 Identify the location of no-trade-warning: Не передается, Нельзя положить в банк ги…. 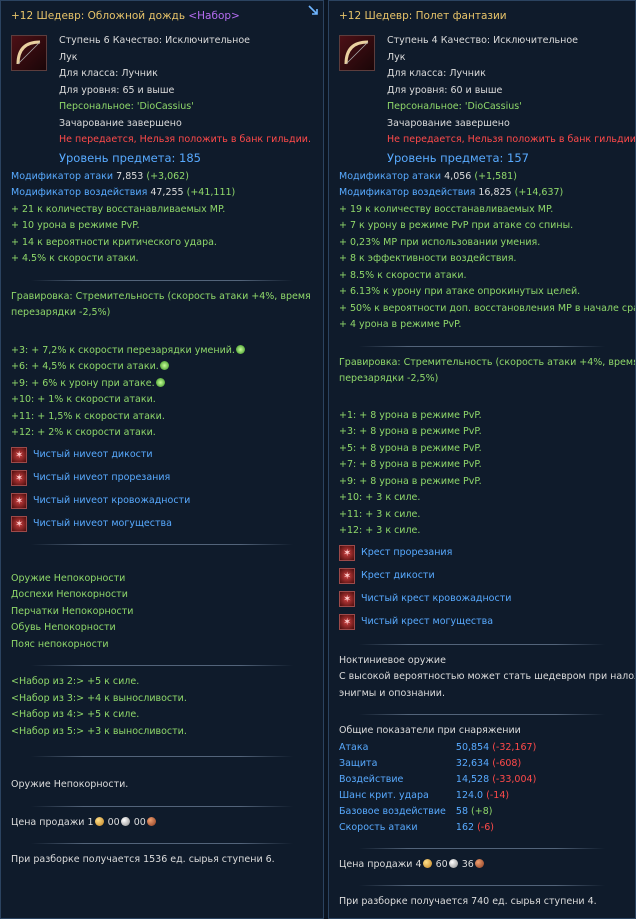
(185, 139).